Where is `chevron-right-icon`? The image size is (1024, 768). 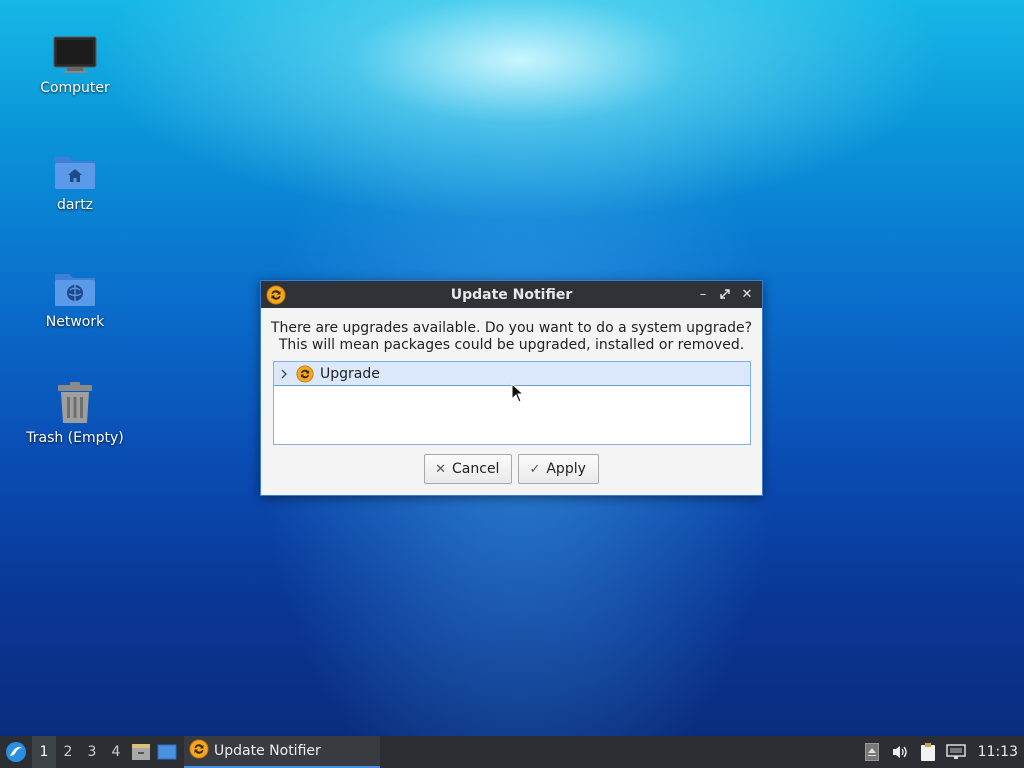
chevron-right-icon is located at coordinates (284, 374).